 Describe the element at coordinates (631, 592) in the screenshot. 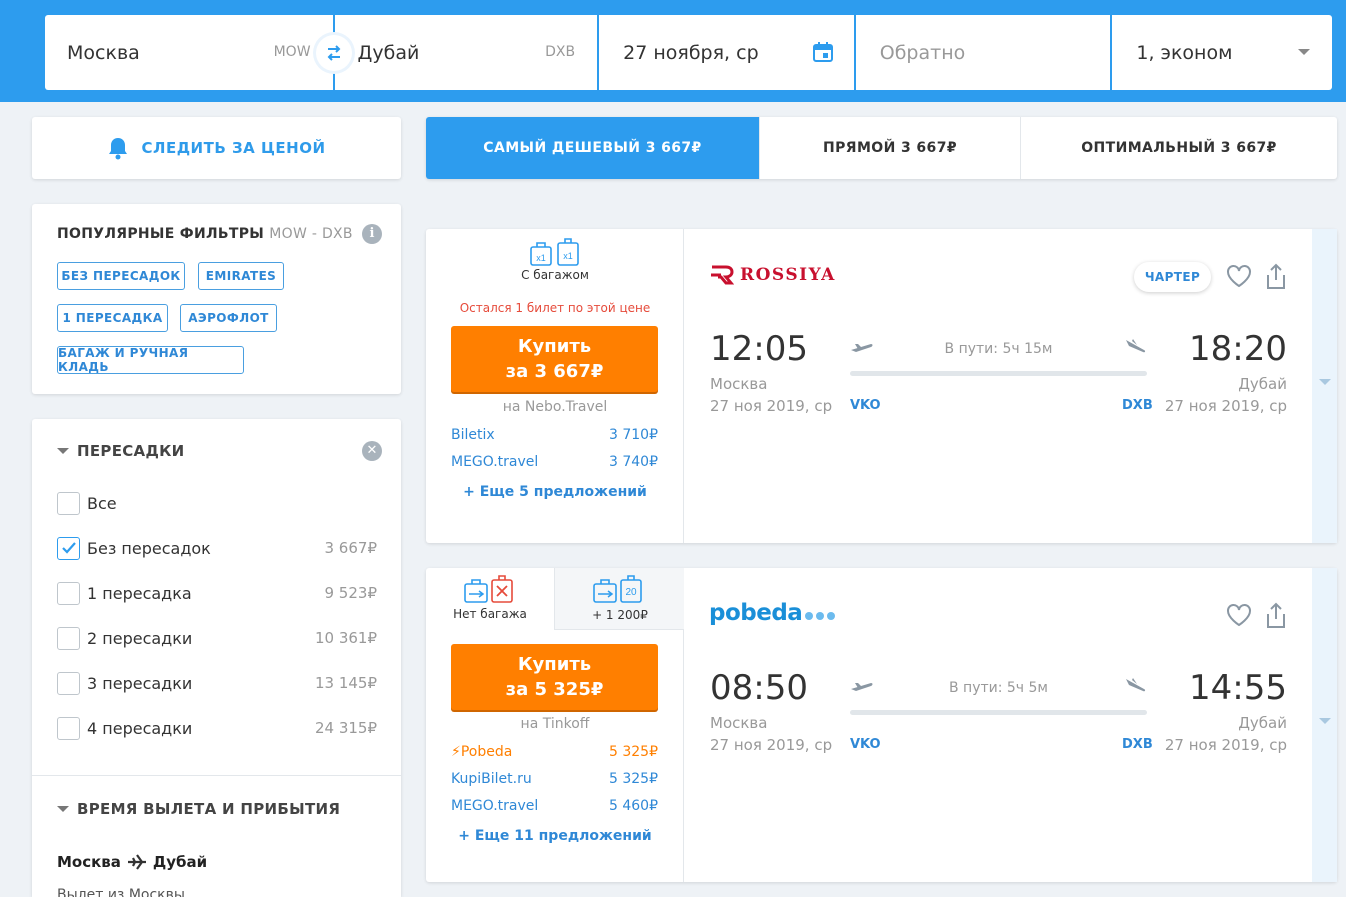

I see `svg-text: 20` at that location.